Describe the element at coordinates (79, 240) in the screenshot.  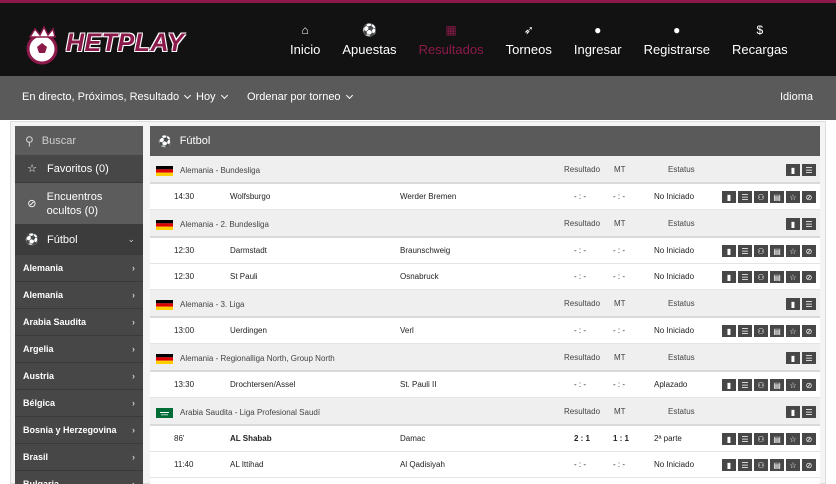
I see `sidebar-sport-football: ⚽ Fútbol ⌄` at that location.